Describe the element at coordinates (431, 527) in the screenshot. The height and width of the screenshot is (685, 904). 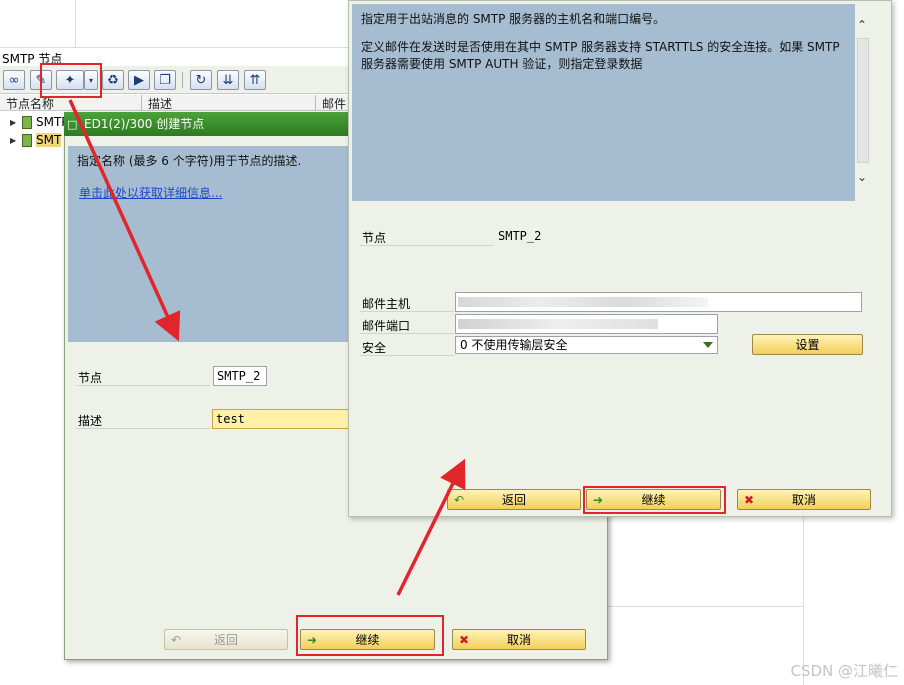
I see `arrow-to-smtp` at that location.